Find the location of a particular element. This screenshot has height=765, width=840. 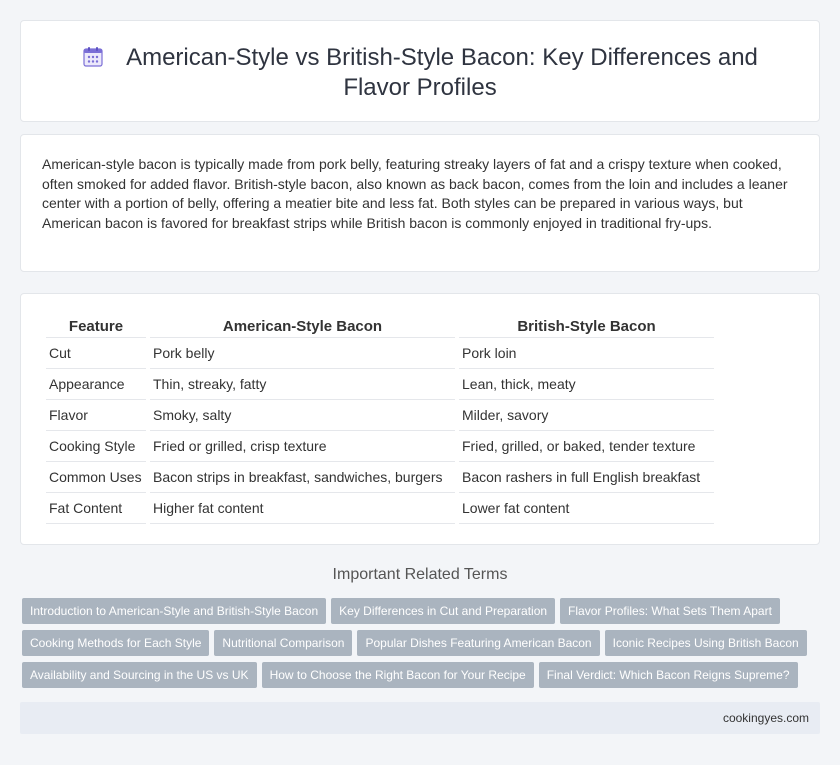

cell-british: Lean, thick, meaty is located at coordinates (586, 384).